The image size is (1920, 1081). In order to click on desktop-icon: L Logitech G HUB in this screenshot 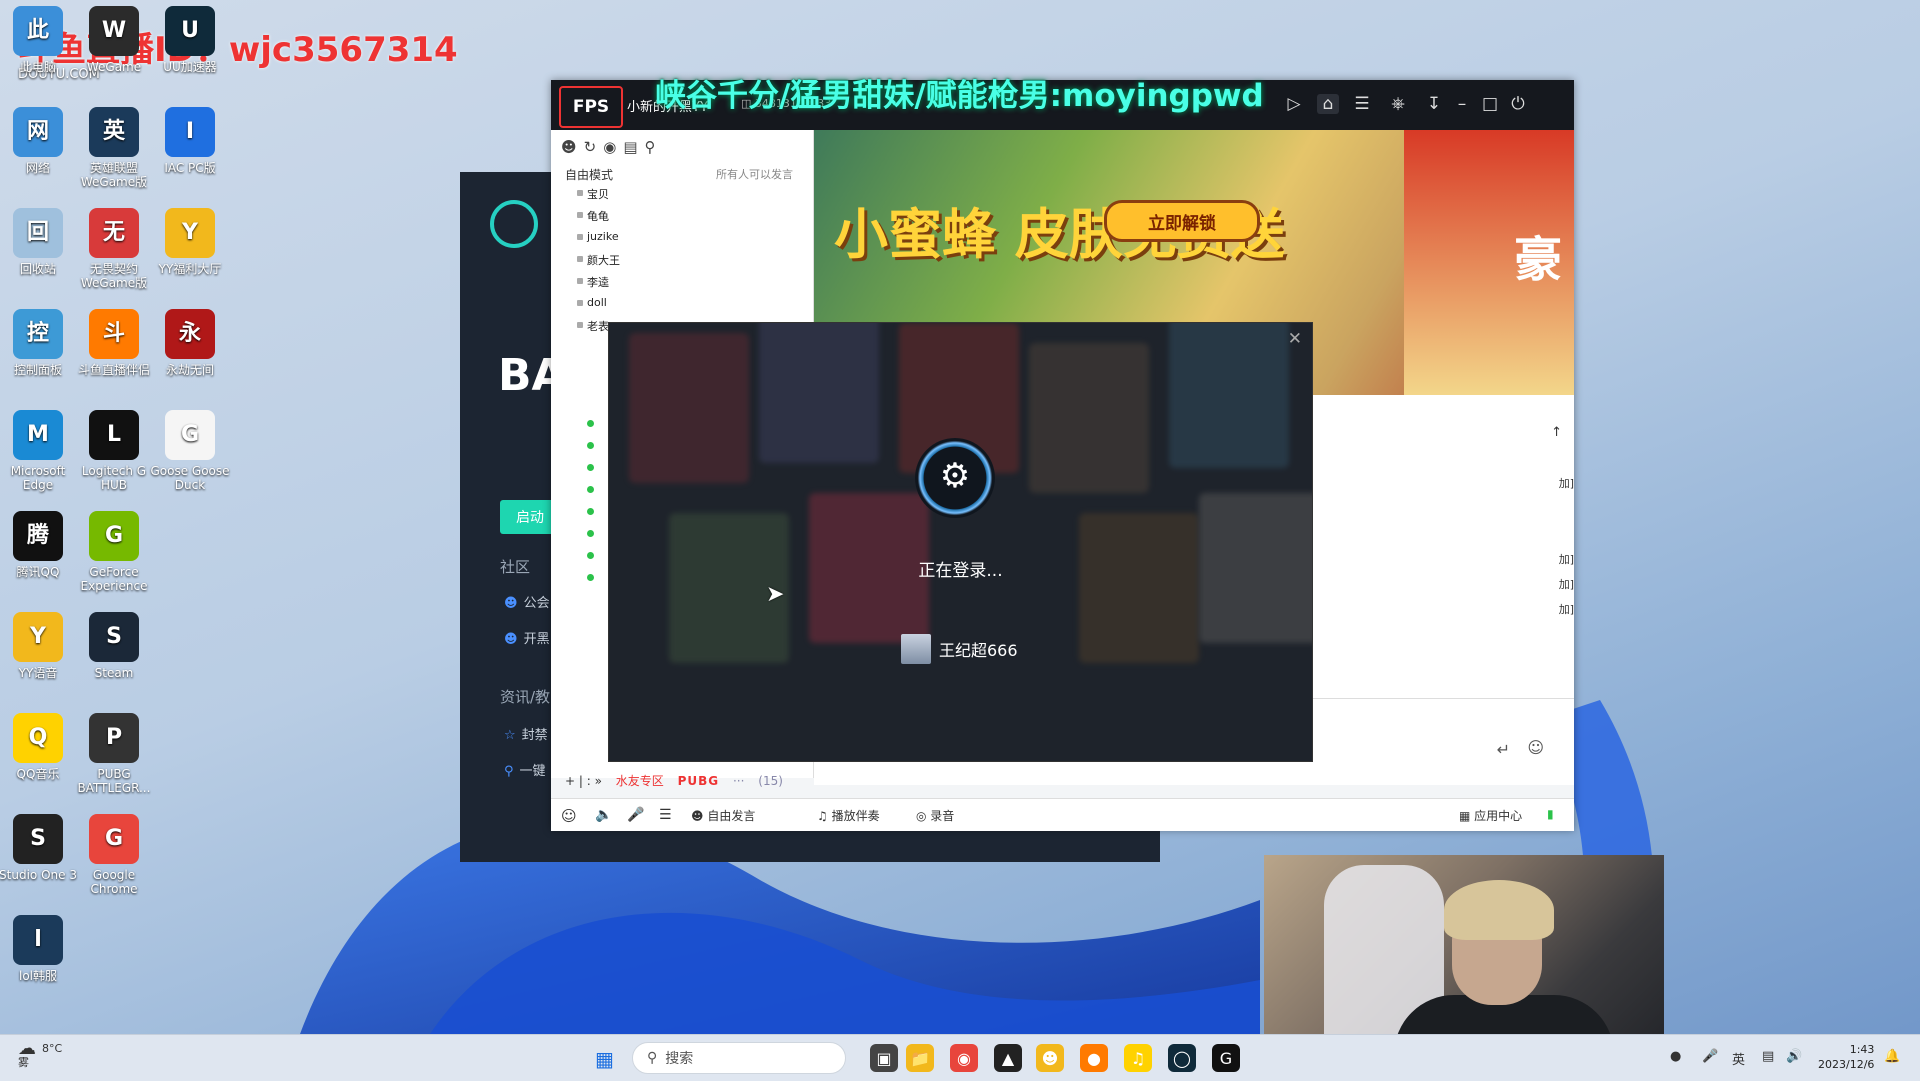, I will do `click(114, 451)`.